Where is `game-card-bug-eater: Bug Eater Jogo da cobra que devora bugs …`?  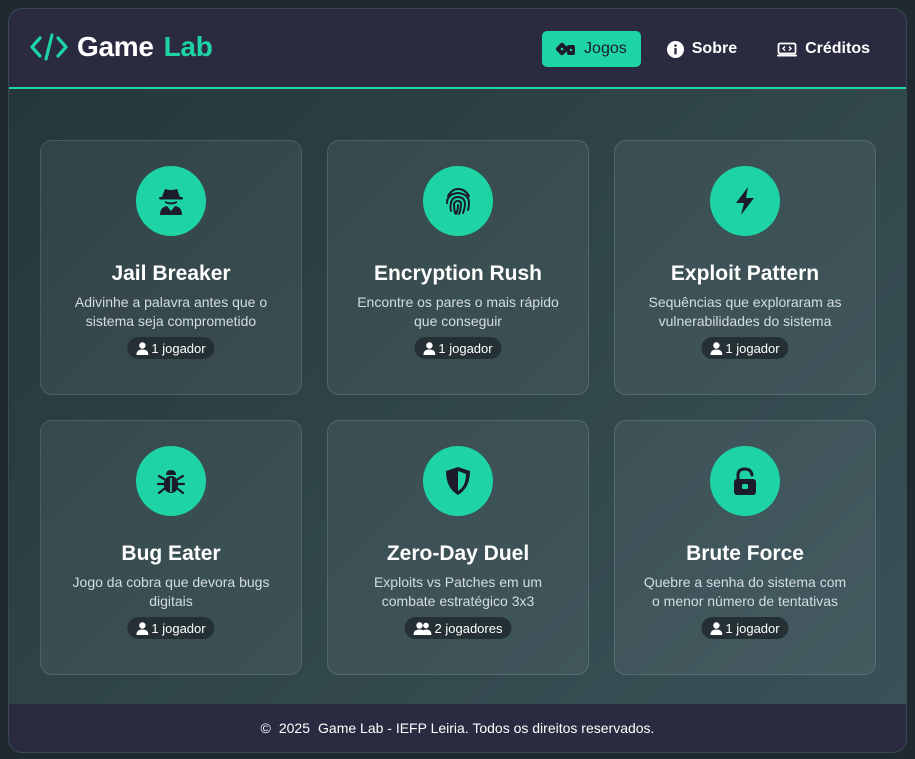
game-card-bug-eater: Bug Eater Jogo da cobra que devora bugs … is located at coordinates (171, 547).